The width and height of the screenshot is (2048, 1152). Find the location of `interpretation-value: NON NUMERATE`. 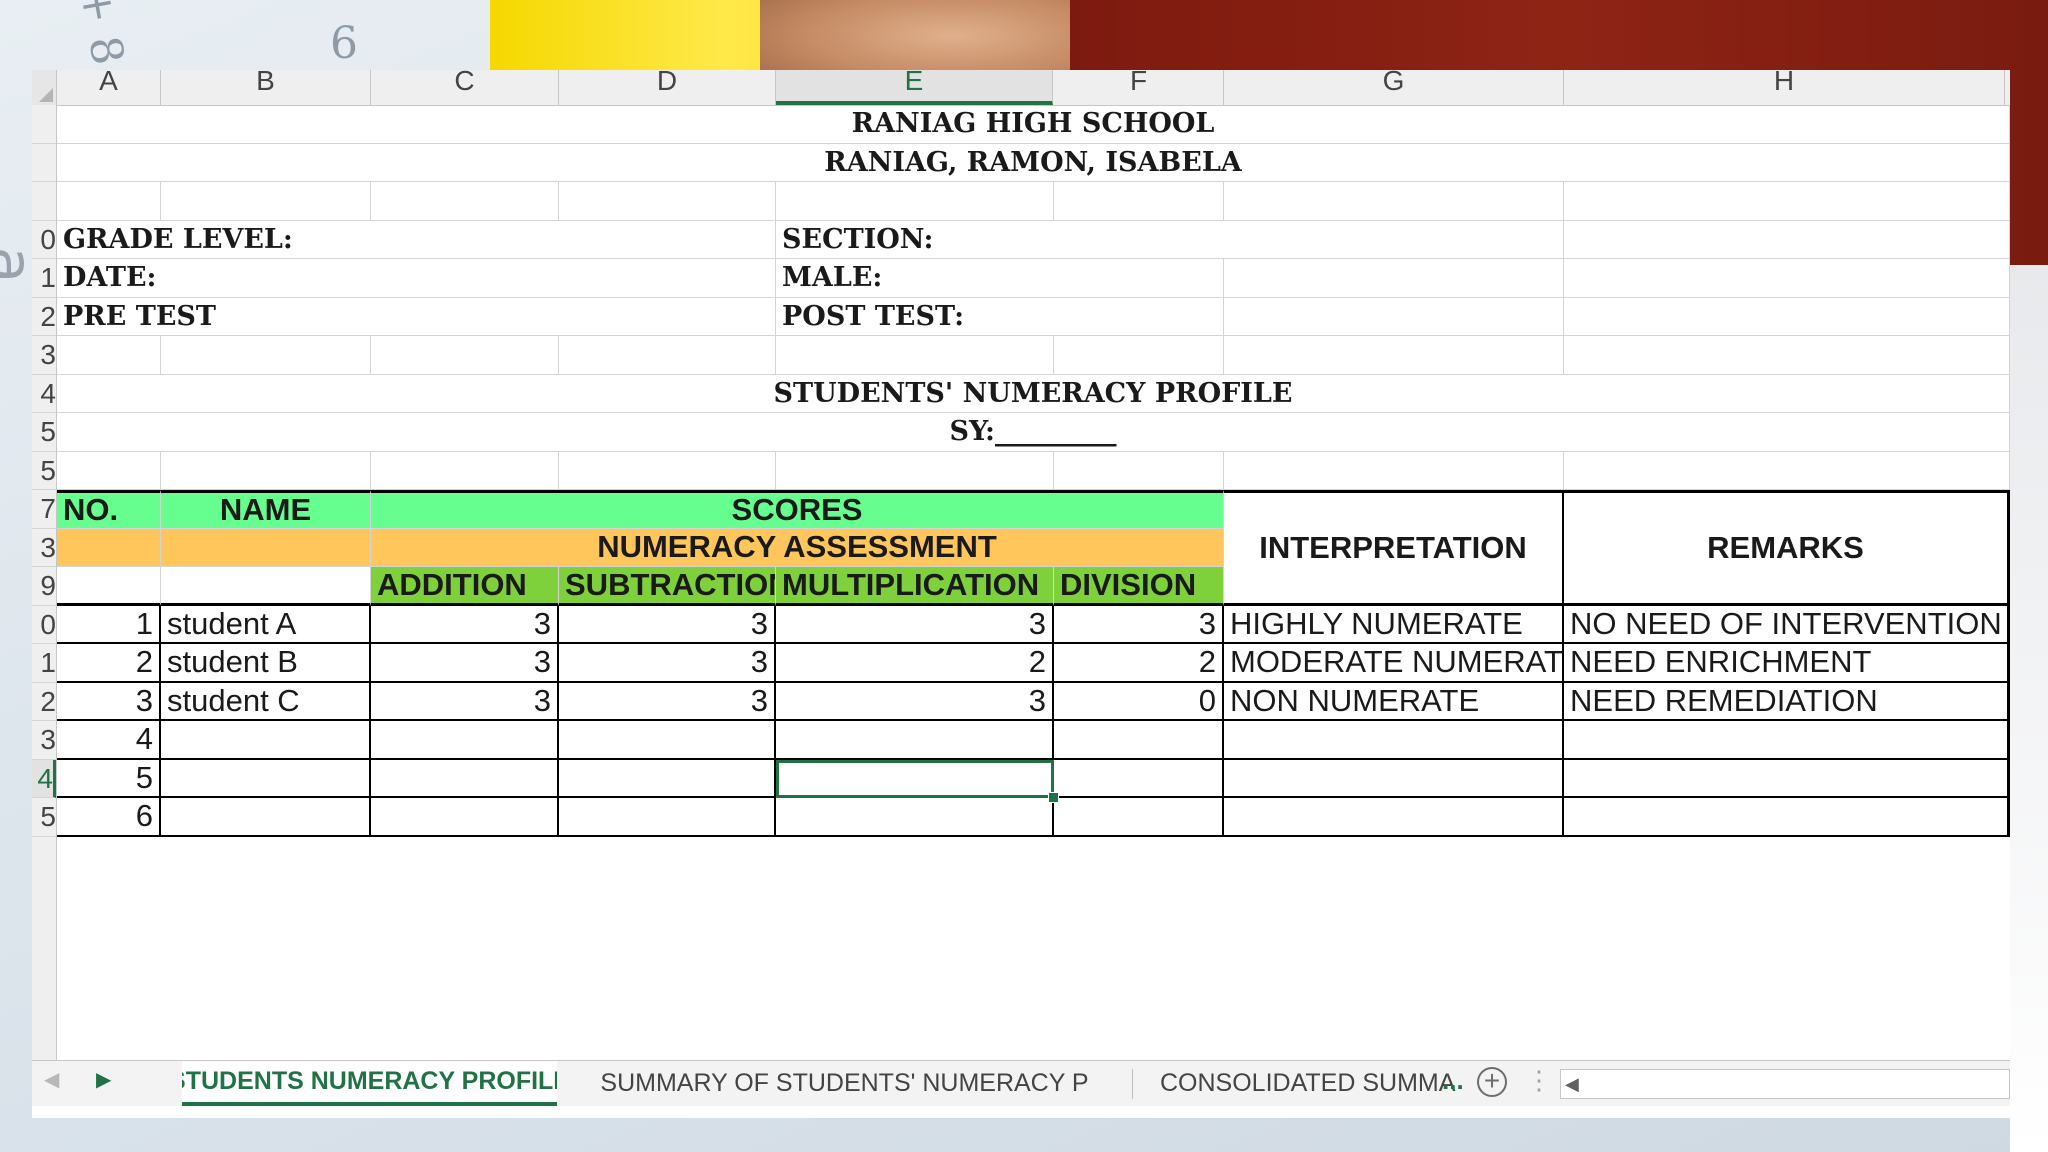

interpretation-value: NON NUMERATE is located at coordinates (1394, 701).